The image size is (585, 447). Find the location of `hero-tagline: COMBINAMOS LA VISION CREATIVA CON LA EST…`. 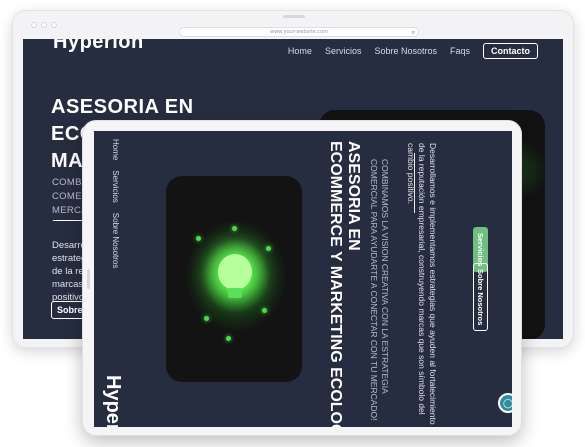

hero-tagline: COMBINAMOS LA VISION CREATIVA CON LA EST… is located at coordinates (379, 290).